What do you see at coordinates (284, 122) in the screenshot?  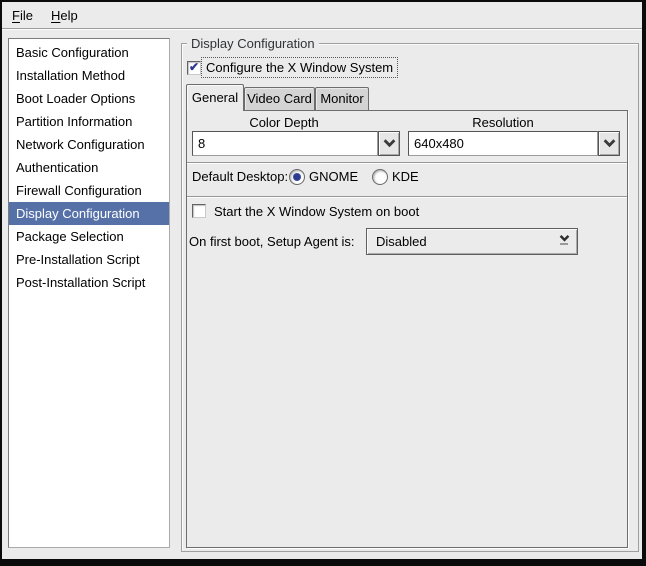 I see `color-depth-label: Color Depth` at bounding box center [284, 122].